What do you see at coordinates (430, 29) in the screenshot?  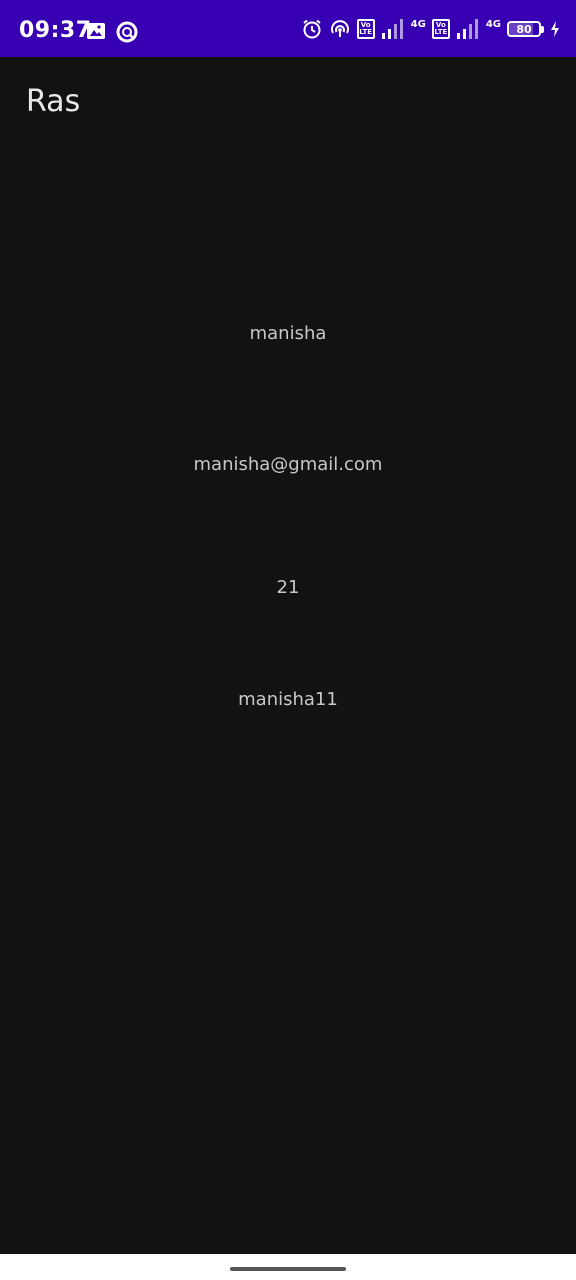 I see `status-right-icons: Vo LTE 4G Vo LTE 4G 80` at bounding box center [430, 29].